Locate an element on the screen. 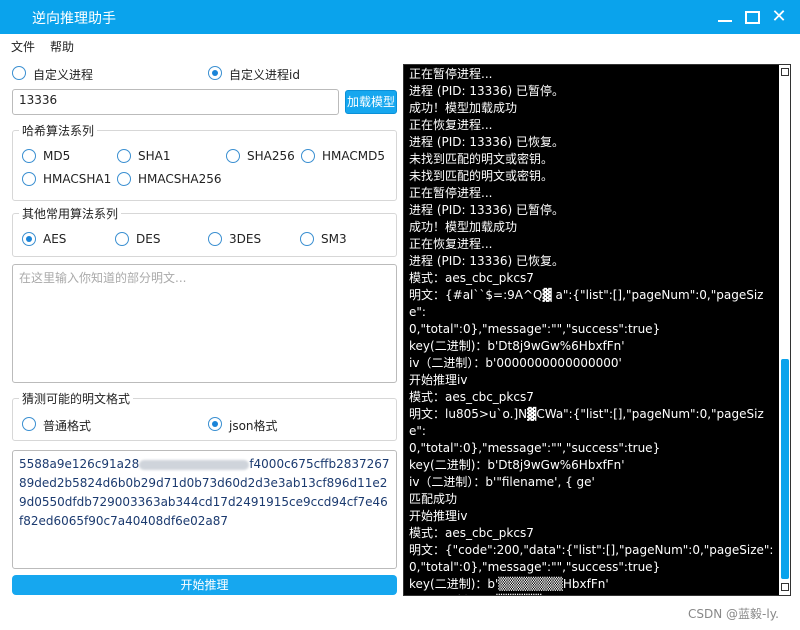 The height and width of the screenshot is (630, 800). radio-sha256 is located at coordinates (233, 156).